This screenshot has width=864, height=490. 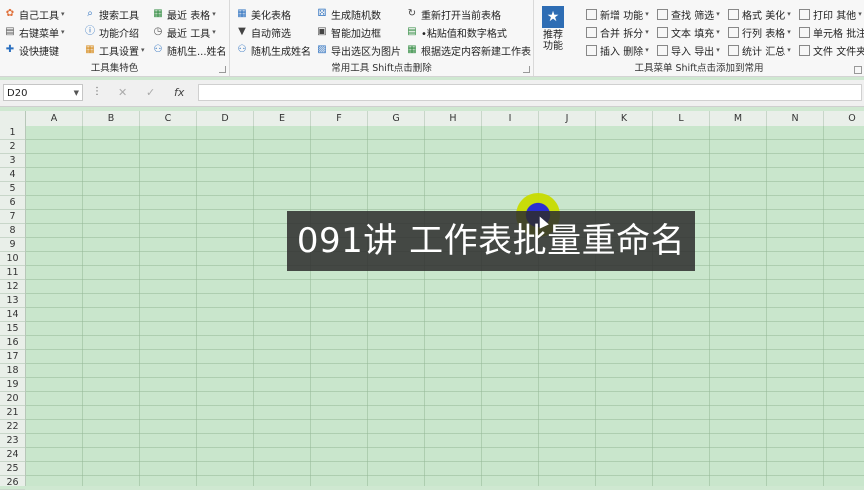 What do you see at coordinates (759, 32) in the screenshot?
I see `tool-menu-item: 行列 表格 ▾` at bounding box center [759, 32].